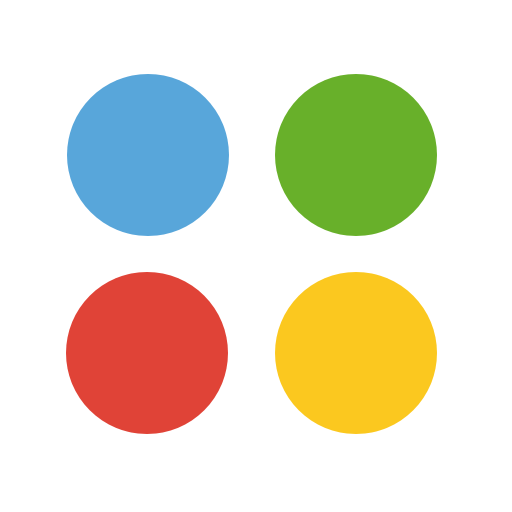 This screenshot has height=512, width=512. I want to click on blue-dot-icon, so click(148, 155).